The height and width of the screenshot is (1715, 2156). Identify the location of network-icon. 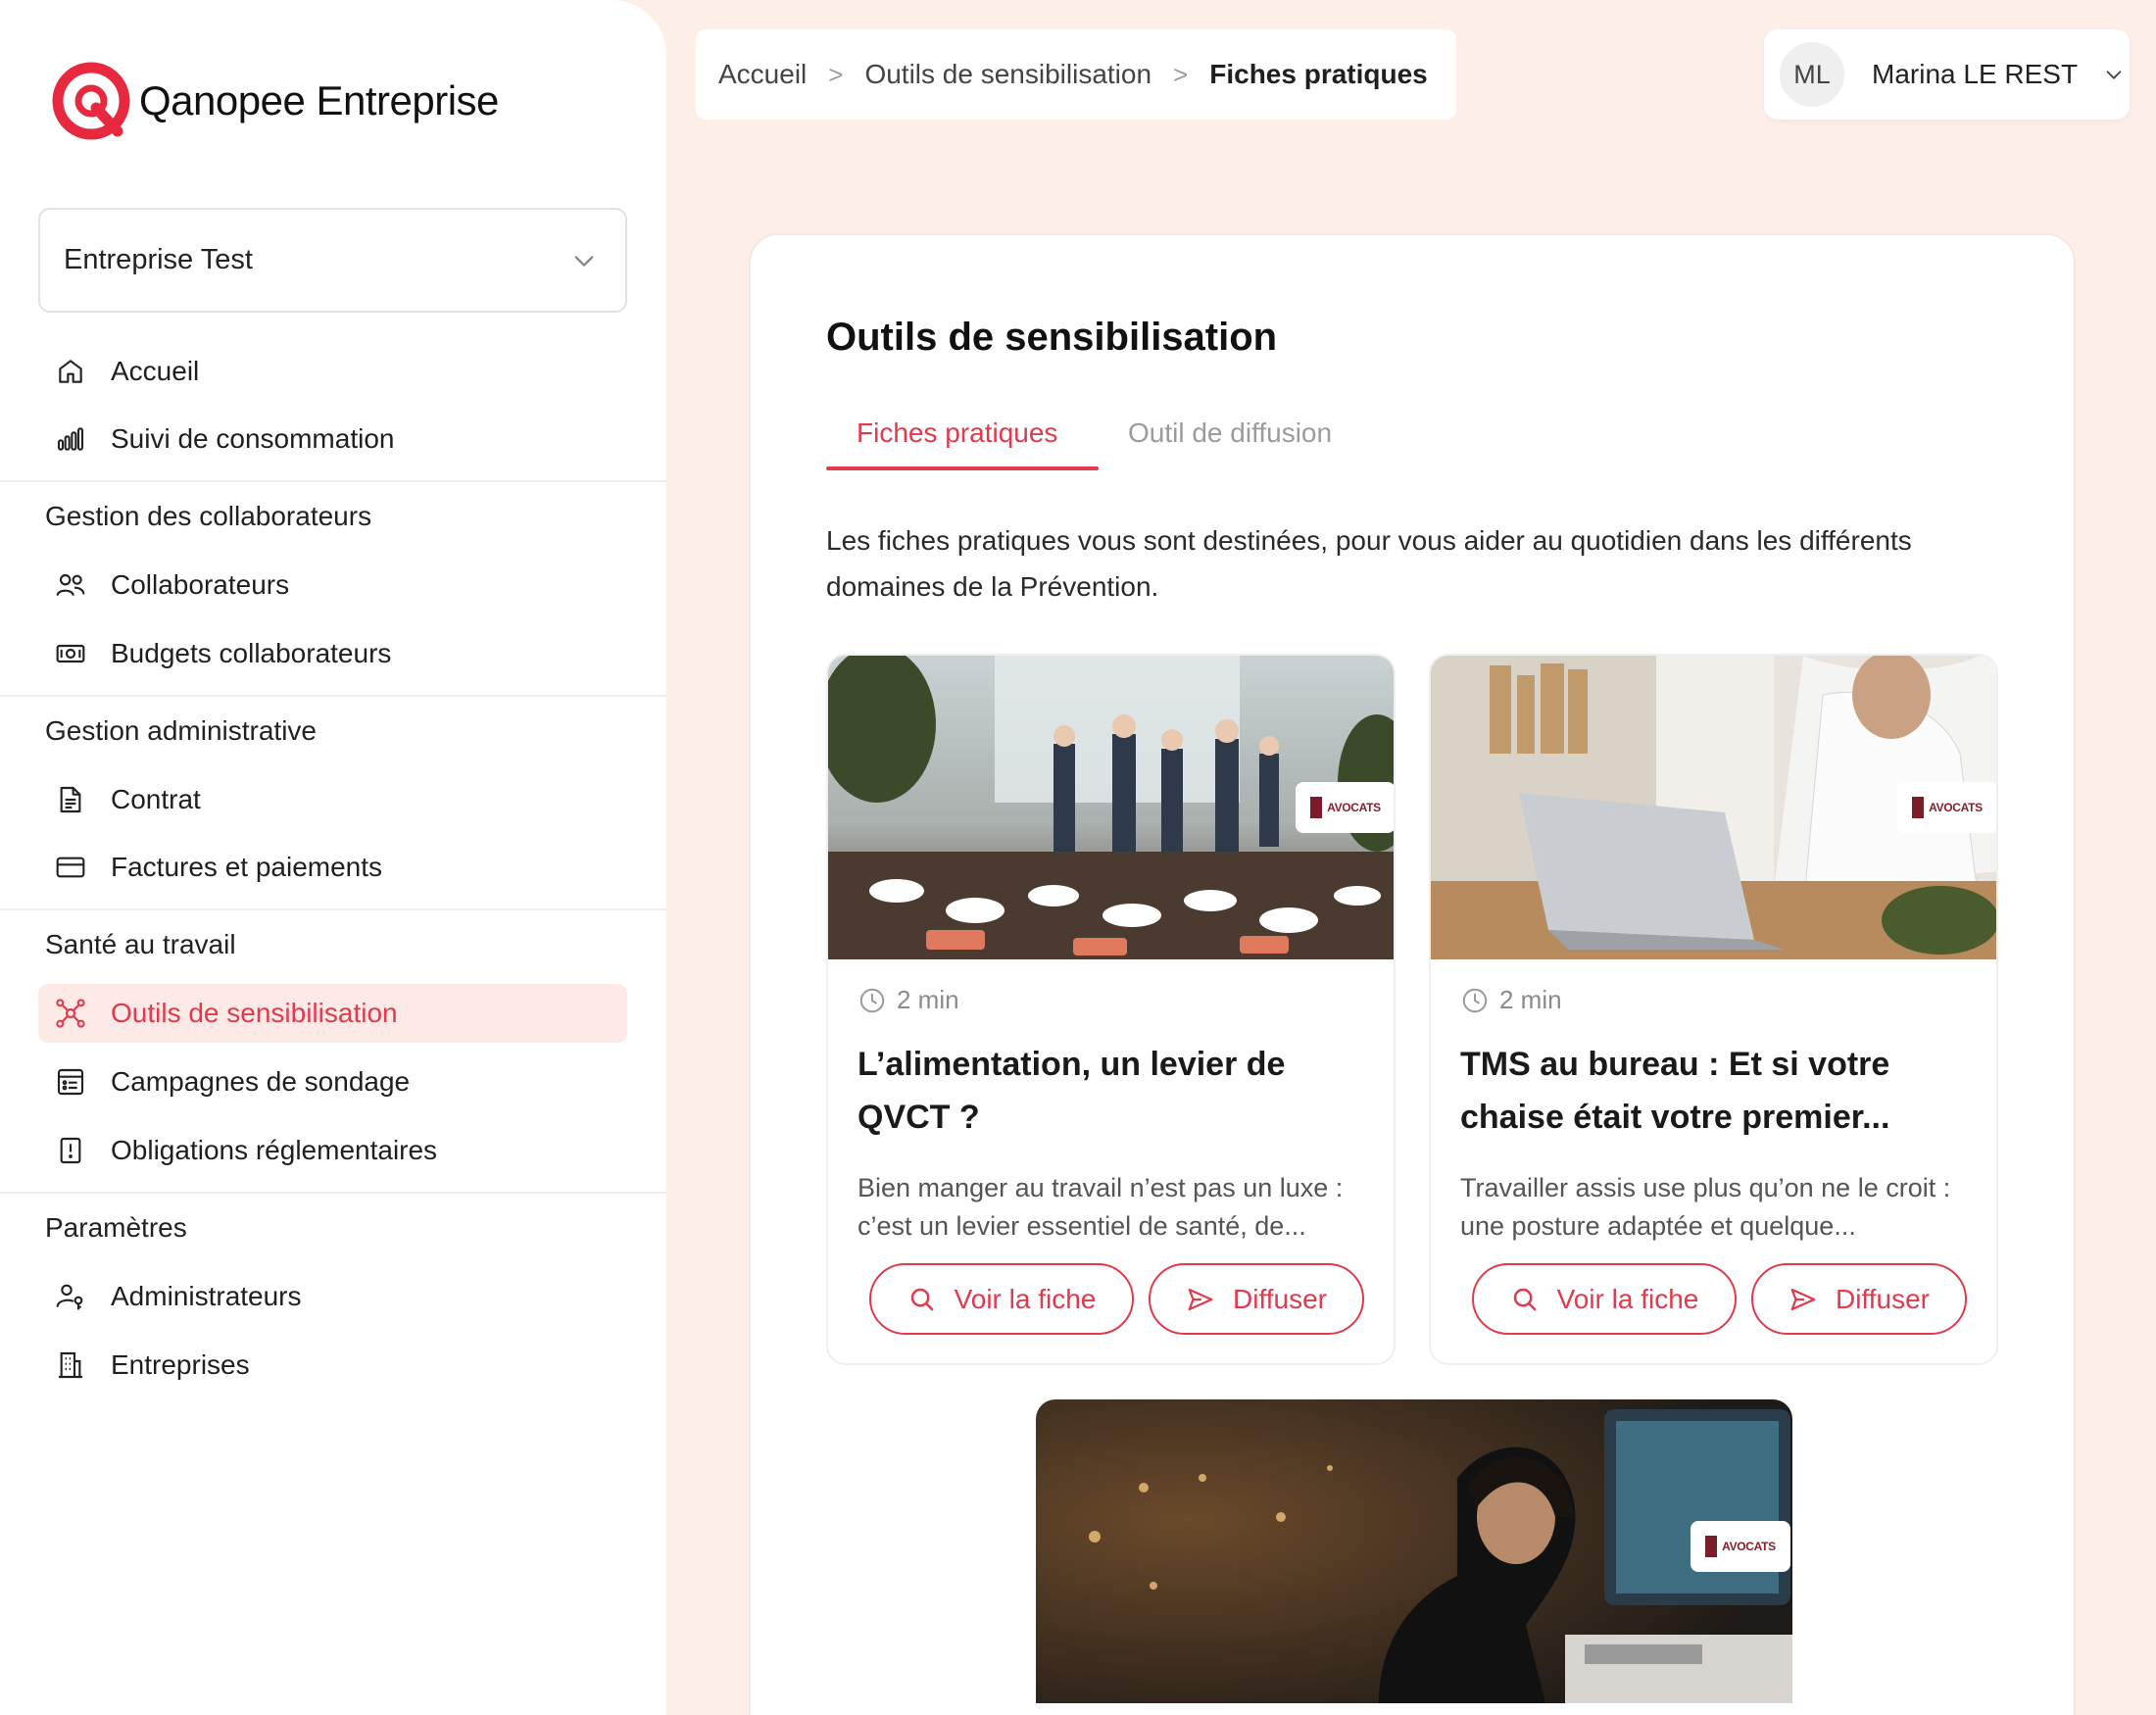
(70, 1013).